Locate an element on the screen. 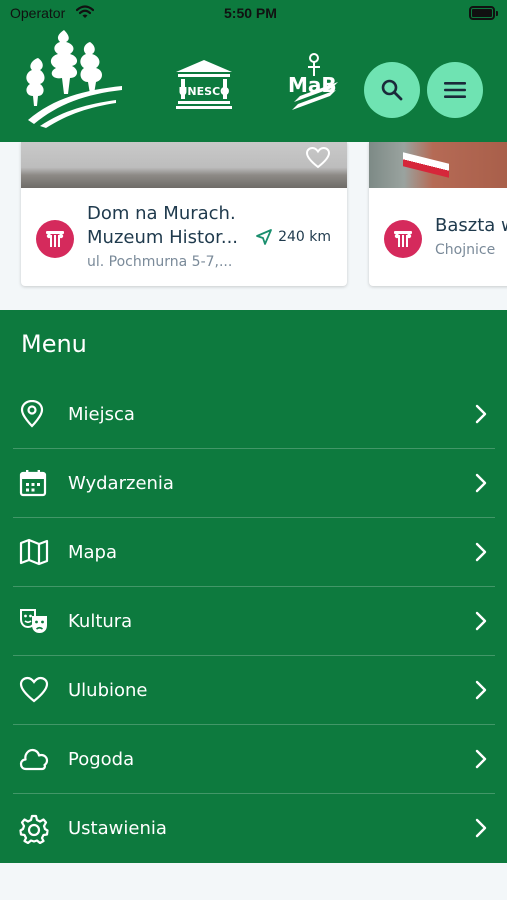 The height and width of the screenshot is (900, 507). place-address: Chojnice is located at coordinates (465, 250).